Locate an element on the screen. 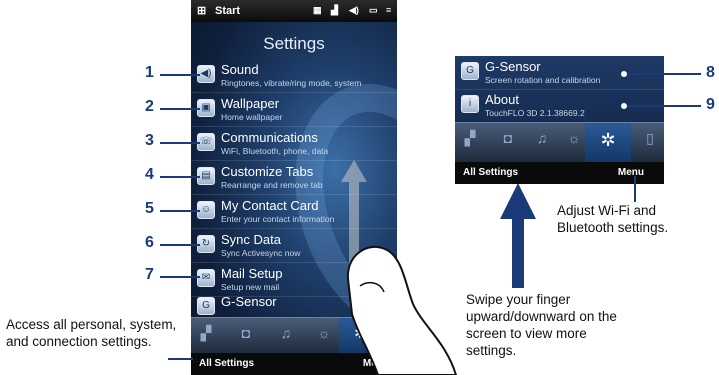 This screenshot has height=375, width=719. volume-icon: ◀) is located at coordinates (354, 10).